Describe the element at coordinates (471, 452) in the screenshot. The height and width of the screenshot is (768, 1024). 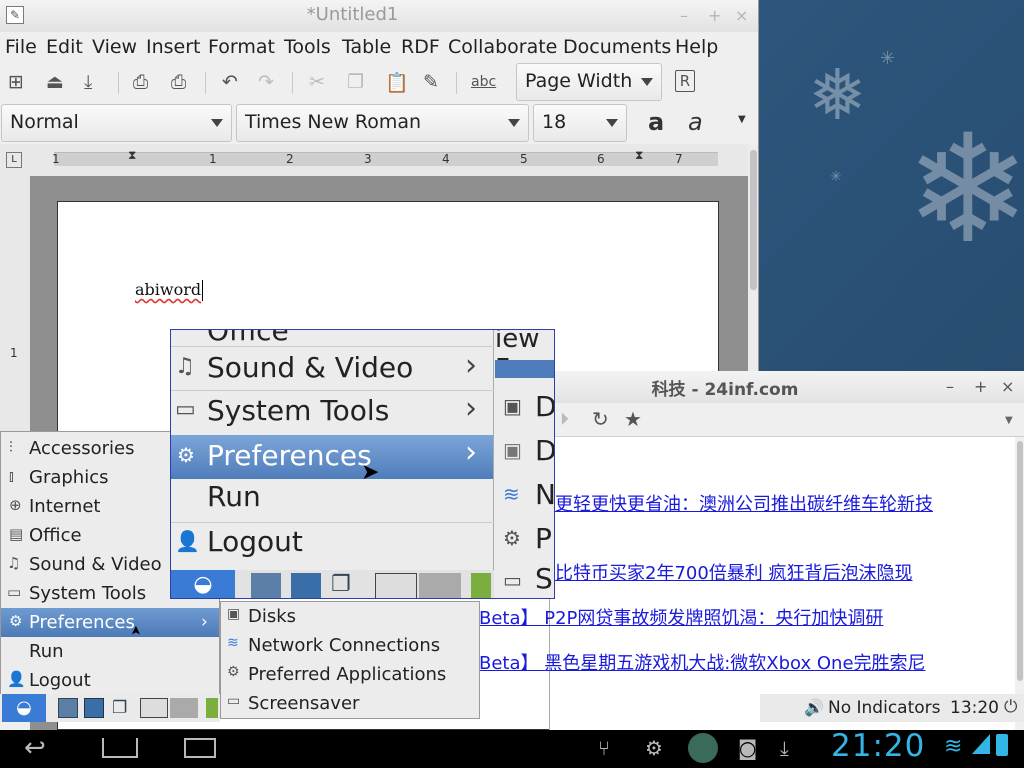
I see `chevron-right-icon: ›` at that location.